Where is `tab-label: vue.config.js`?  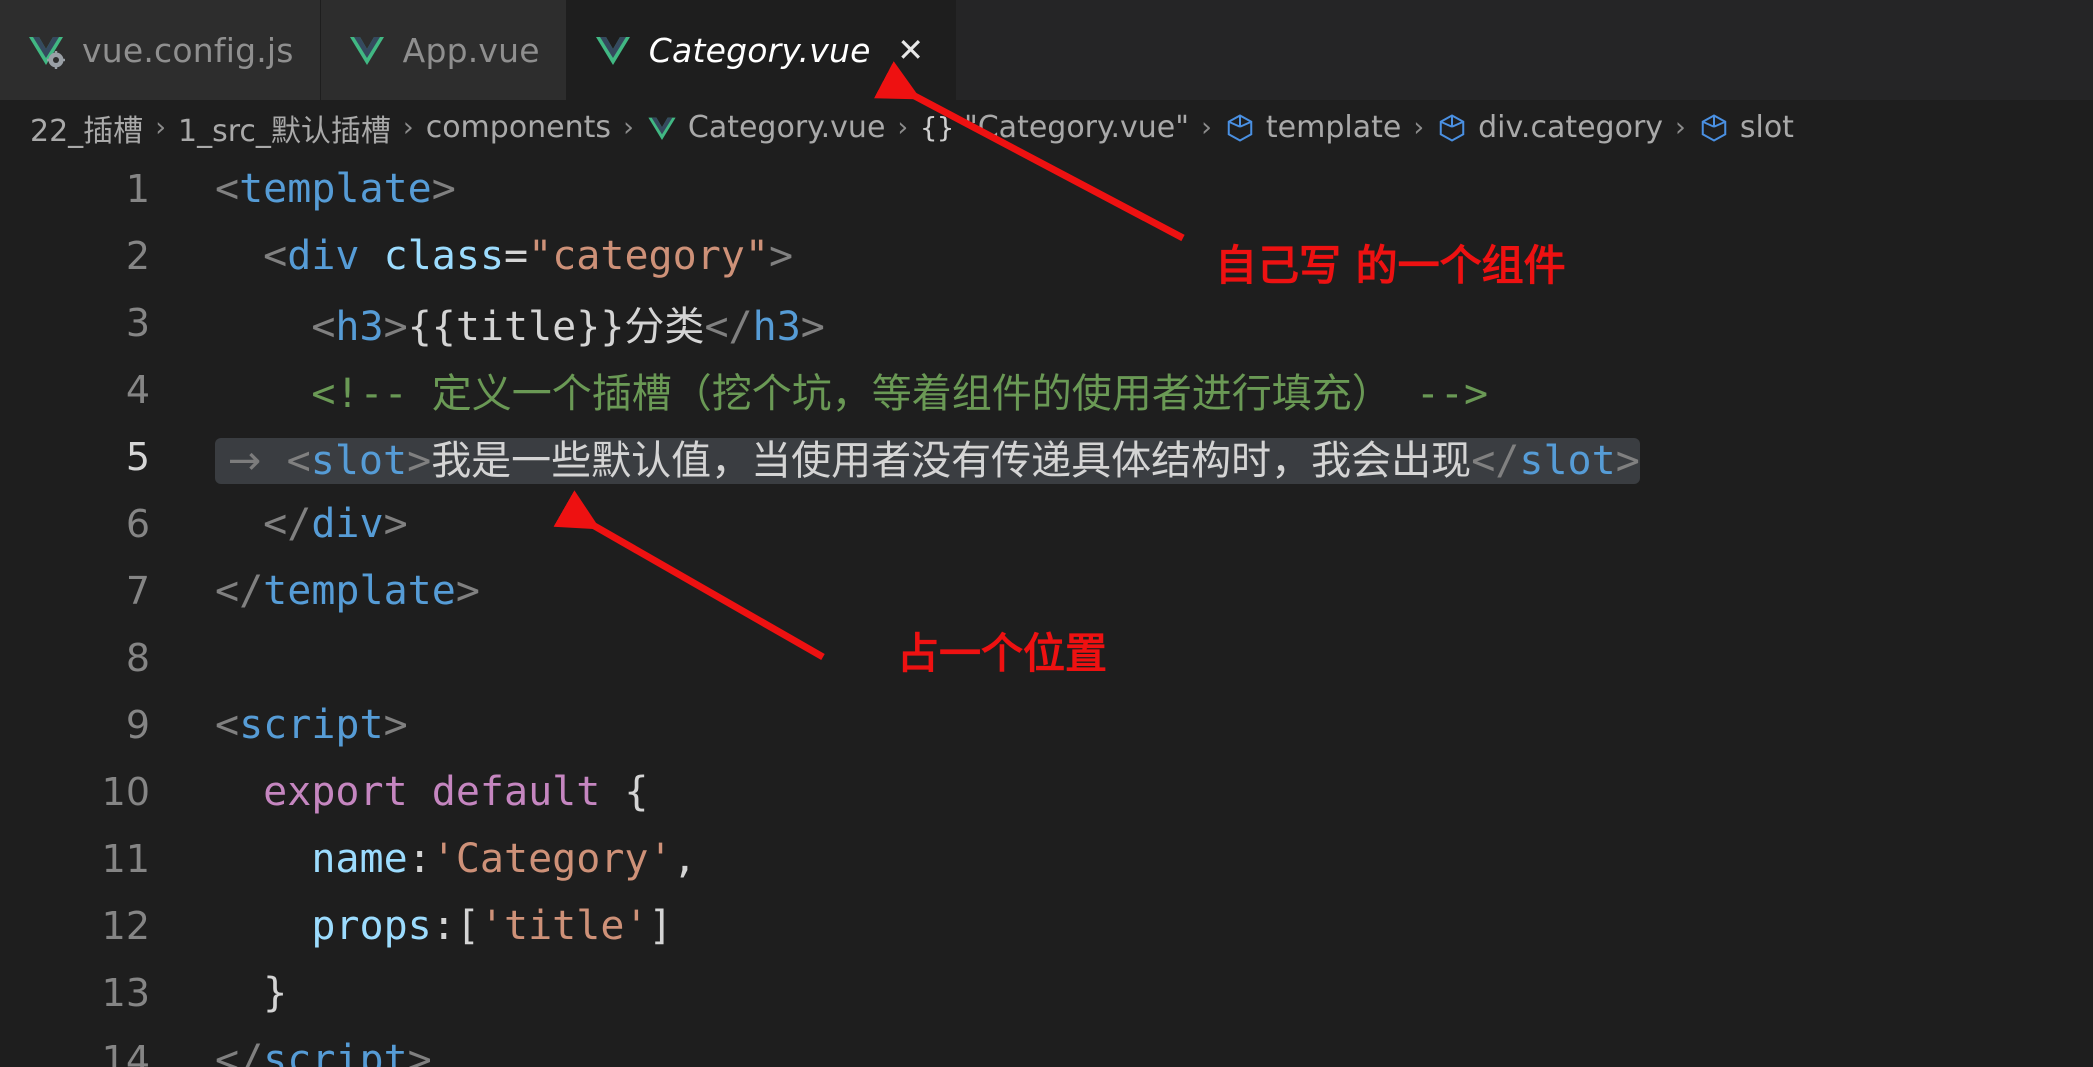 tab-label: vue.config.js is located at coordinates (188, 50).